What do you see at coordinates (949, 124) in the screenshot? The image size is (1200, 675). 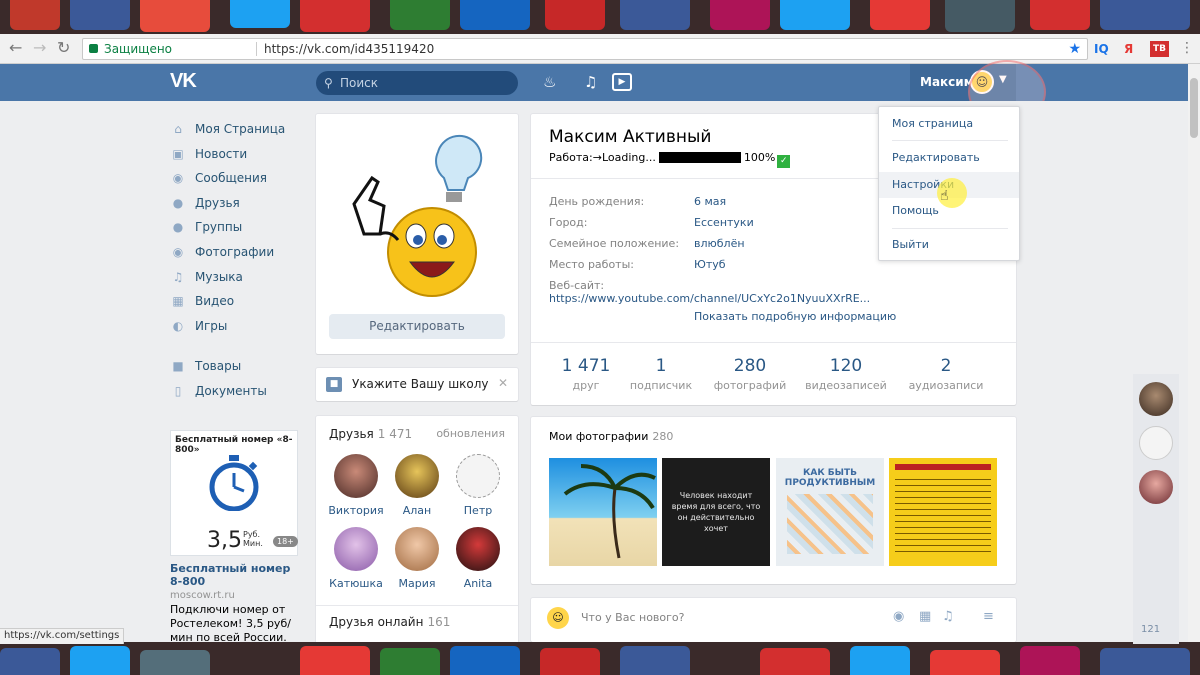 I see `dropdown-my-page: Моя страница` at bounding box center [949, 124].